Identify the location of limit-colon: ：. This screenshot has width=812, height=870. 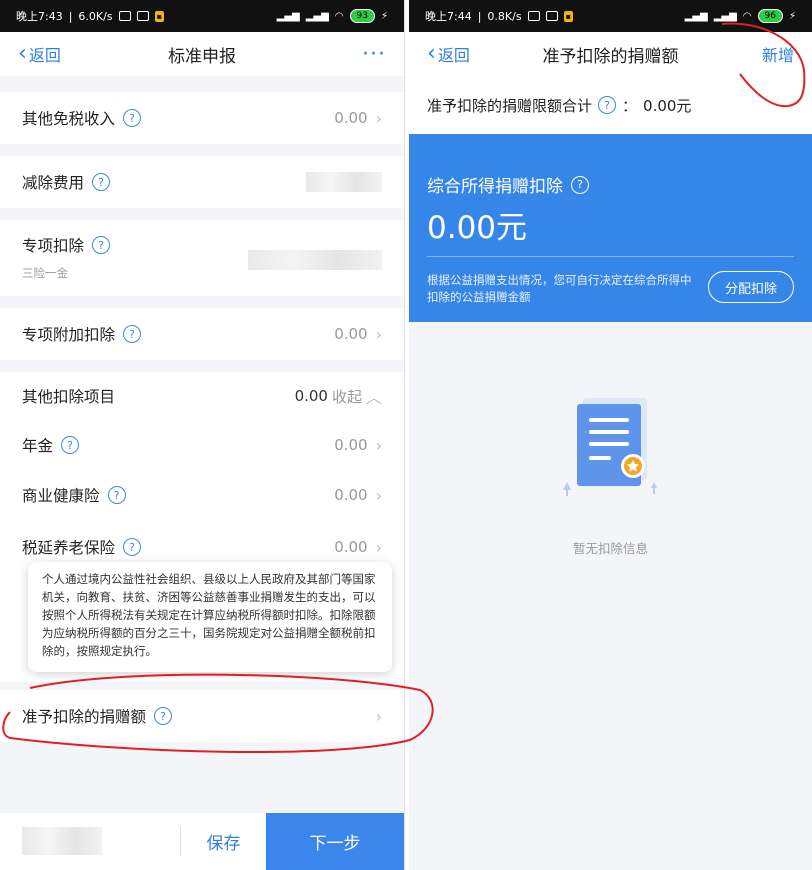
(630, 105).